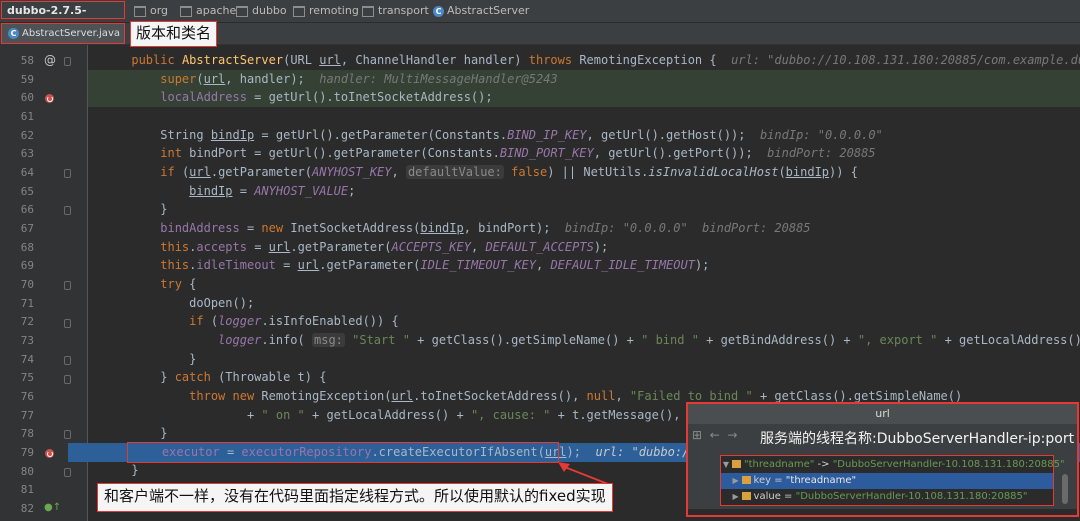  Describe the element at coordinates (27, 303) in the screenshot. I see `line-number: 71` at that location.